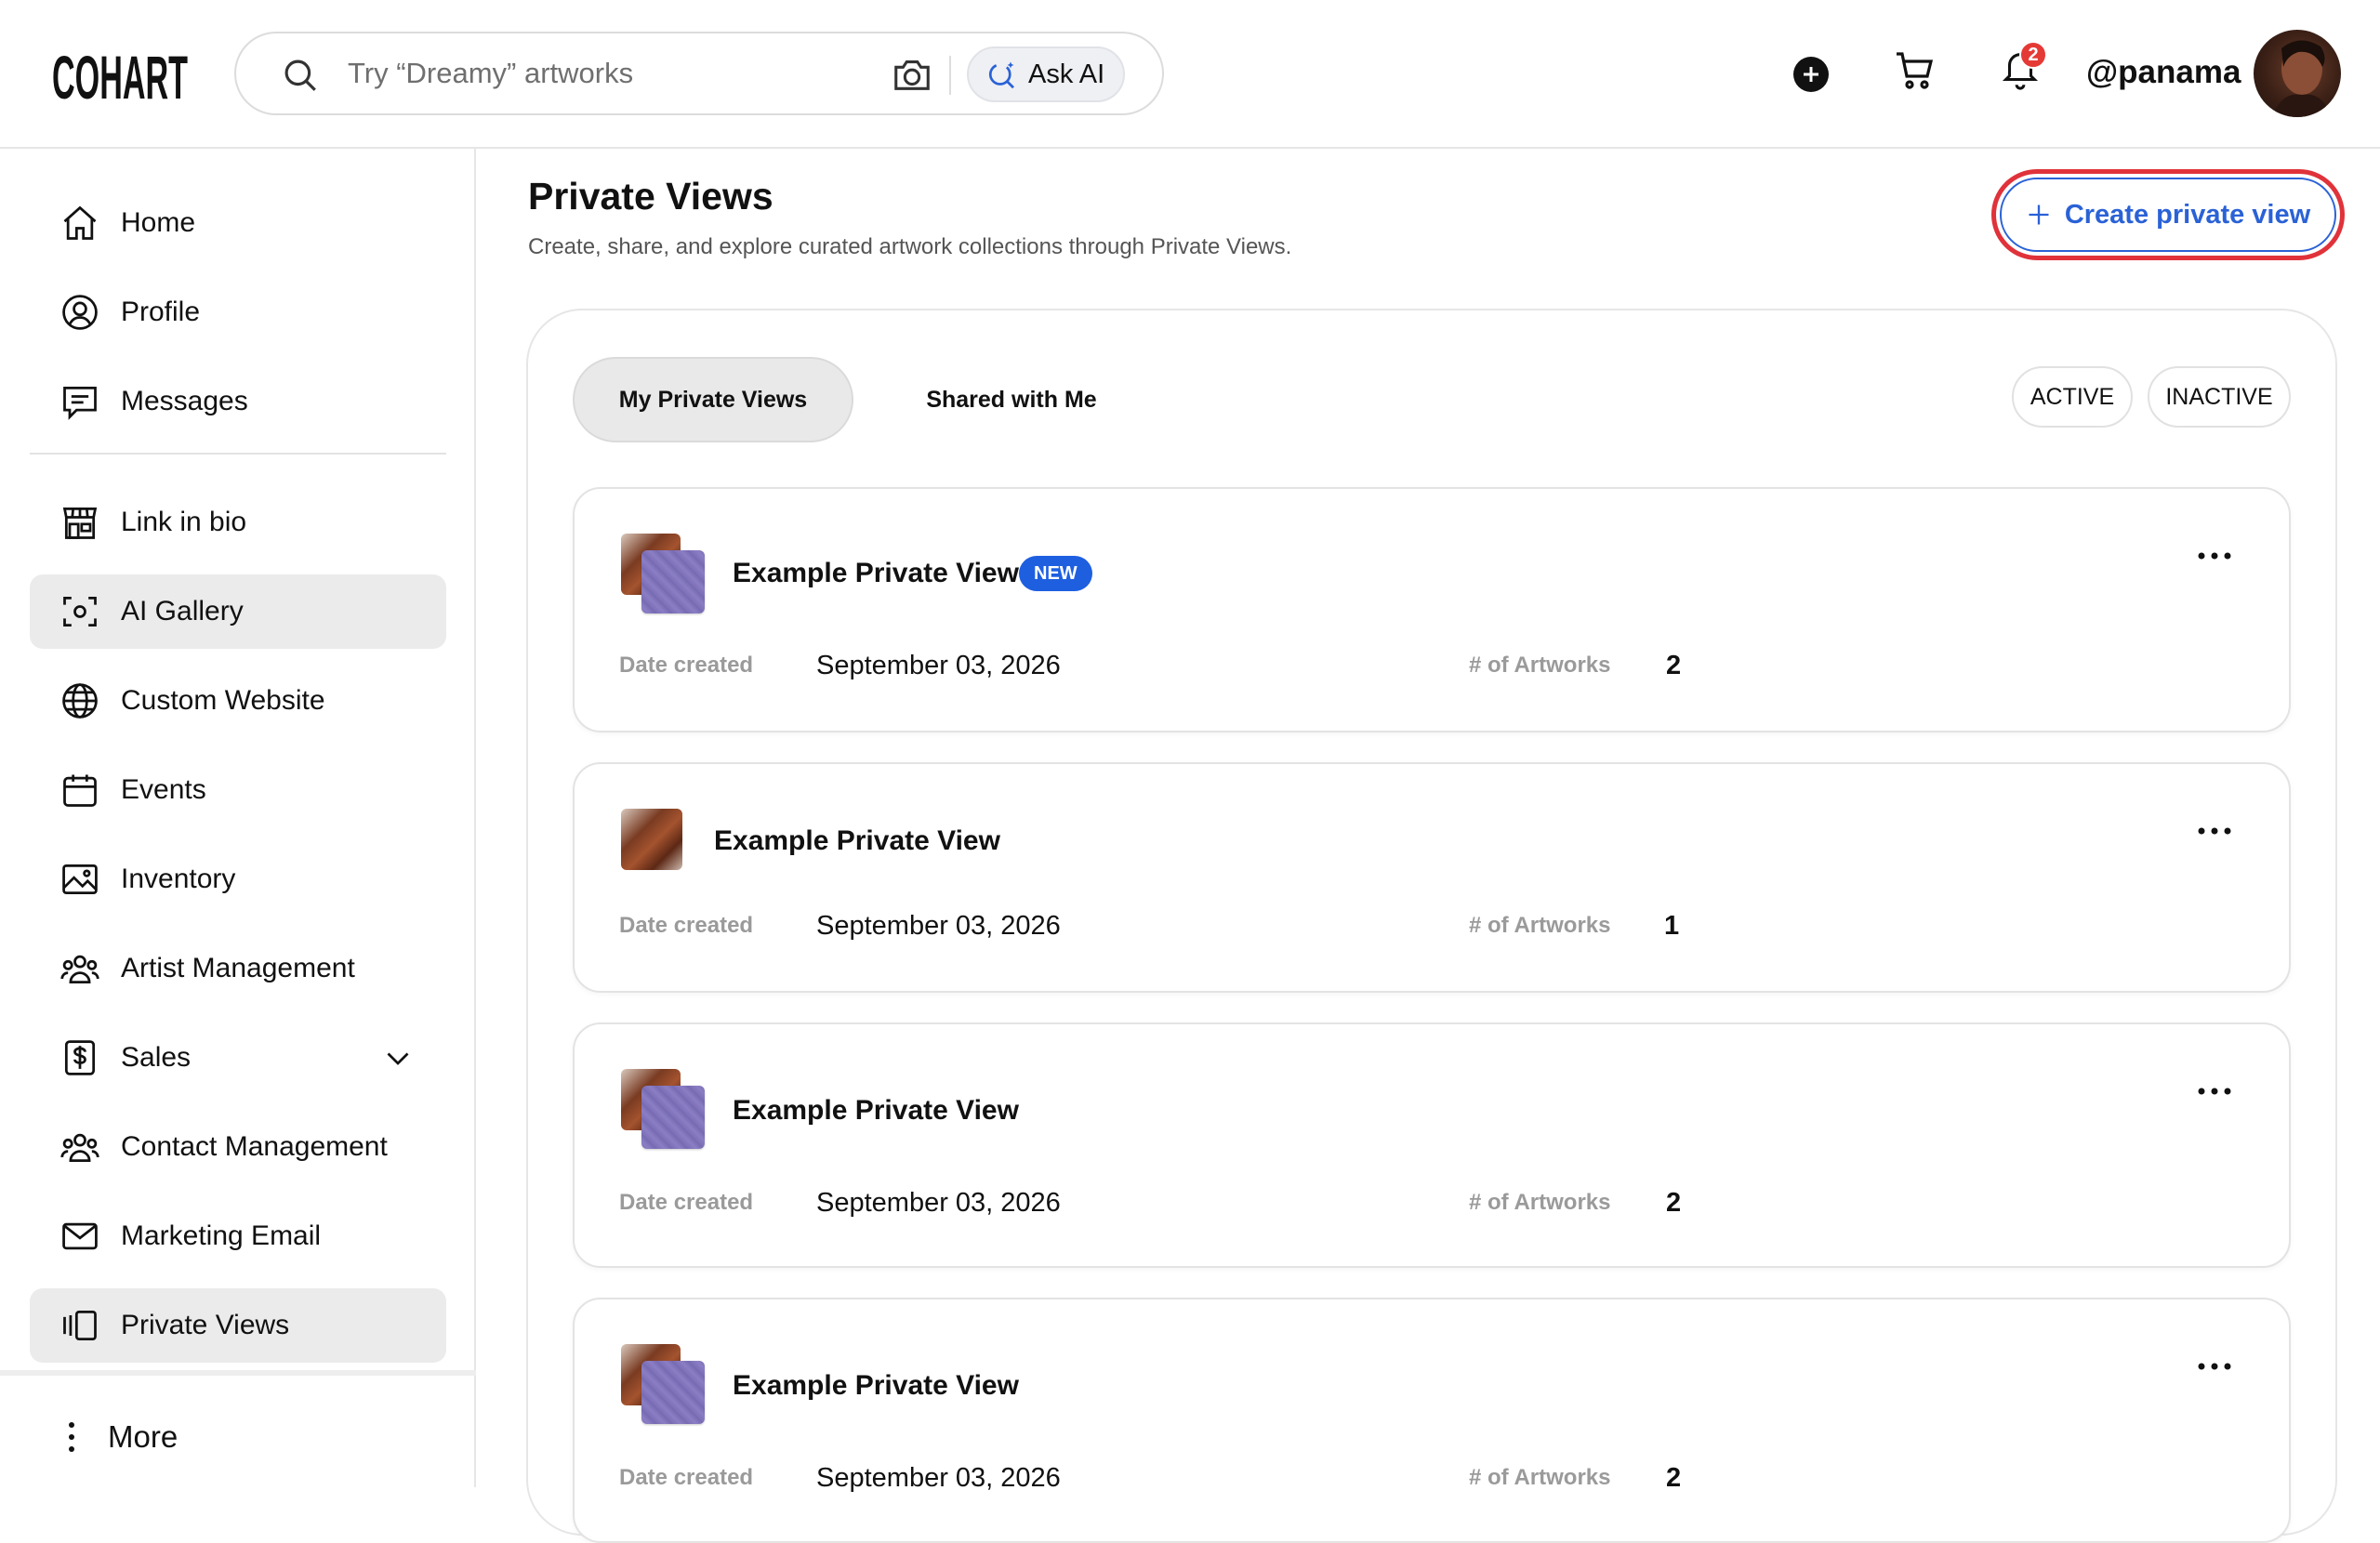  What do you see at coordinates (2163, 72) in the screenshot?
I see `username: @panama` at bounding box center [2163, 72].